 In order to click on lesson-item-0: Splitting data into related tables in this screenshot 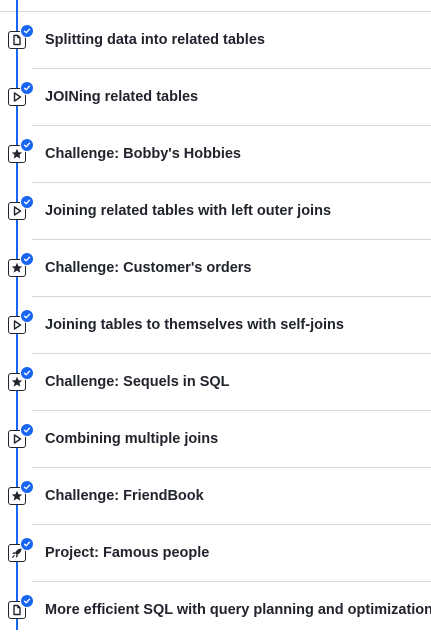, I will do `click(215, 40)`.